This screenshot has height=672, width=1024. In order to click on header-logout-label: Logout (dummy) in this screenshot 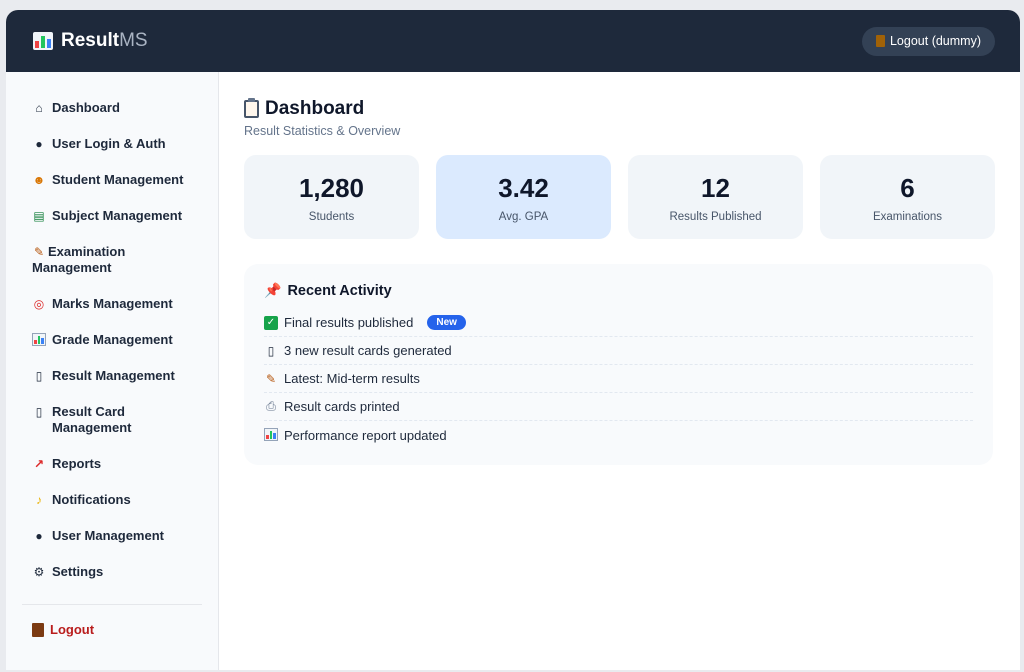, I will do `click(935, 41)`.